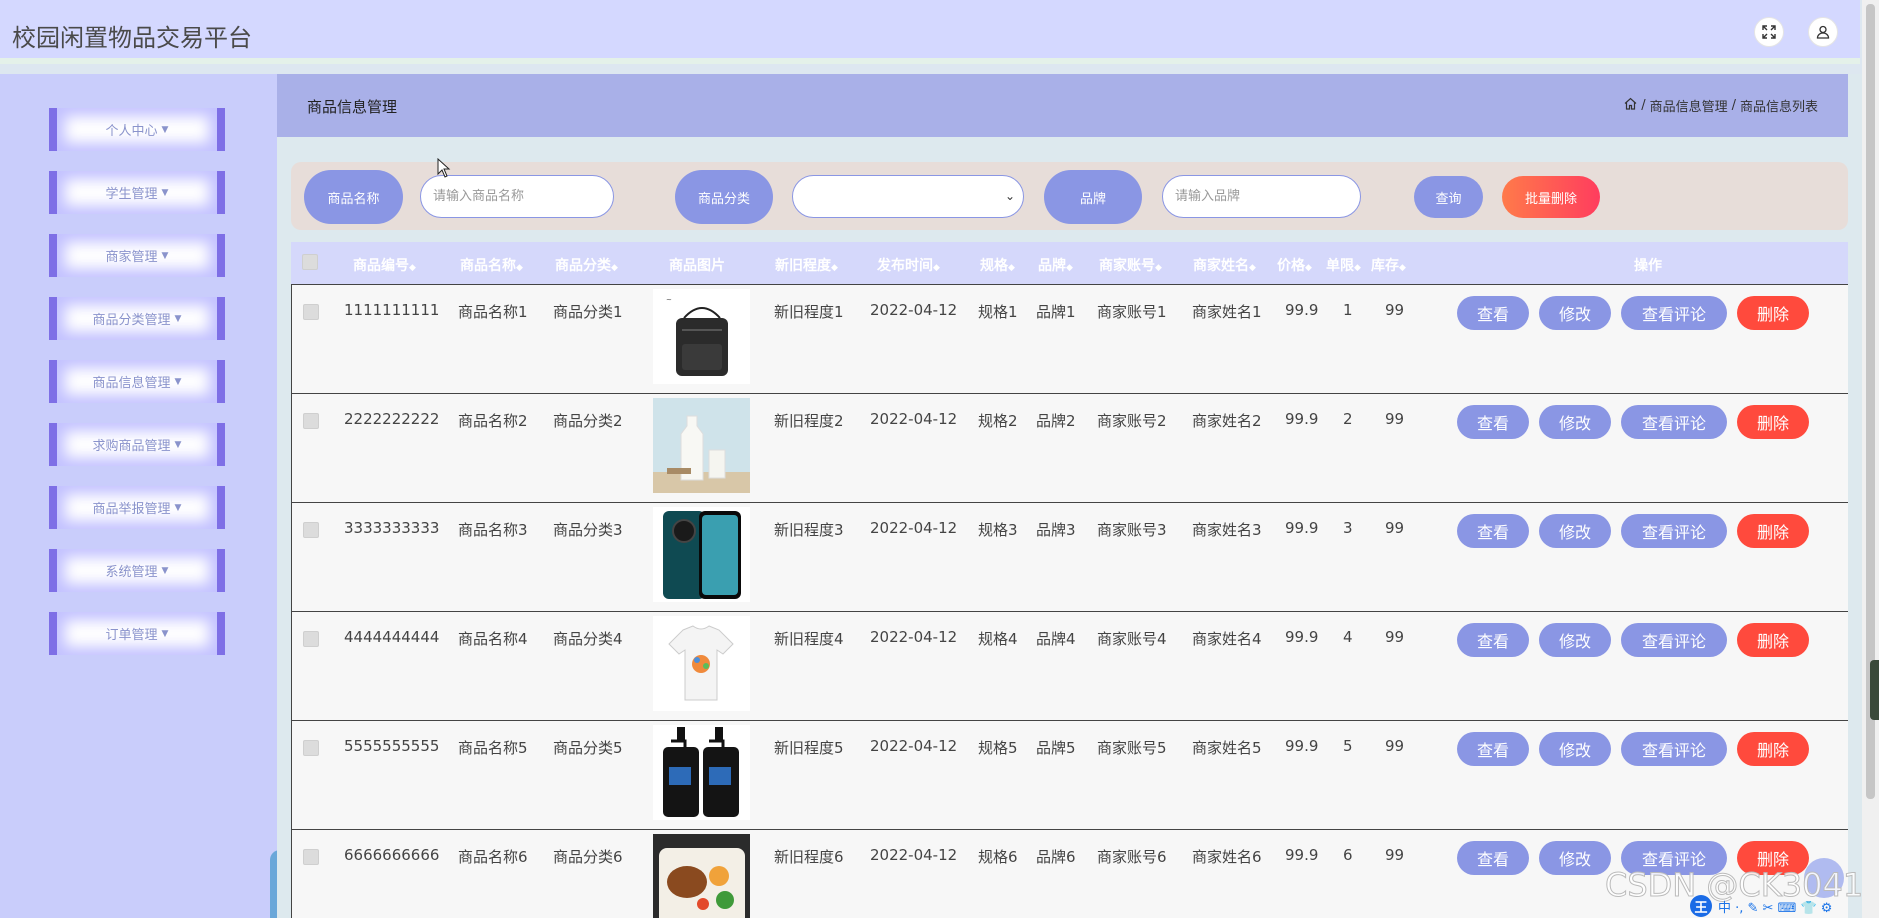 The height and width of the screenshot is (918, 1879). I want to click on cell-merchant-account: 商家账号5, so click(1132, 748).